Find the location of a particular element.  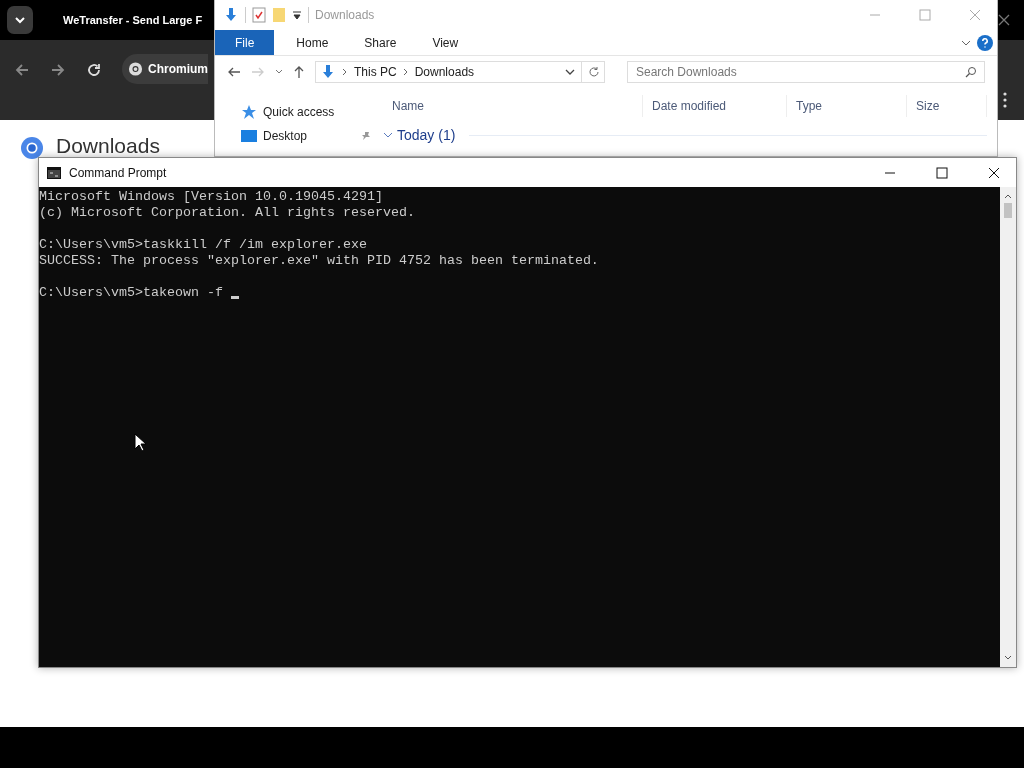

tab-title: WeTransfer - Send Large F is located at coordinates (133, 20).